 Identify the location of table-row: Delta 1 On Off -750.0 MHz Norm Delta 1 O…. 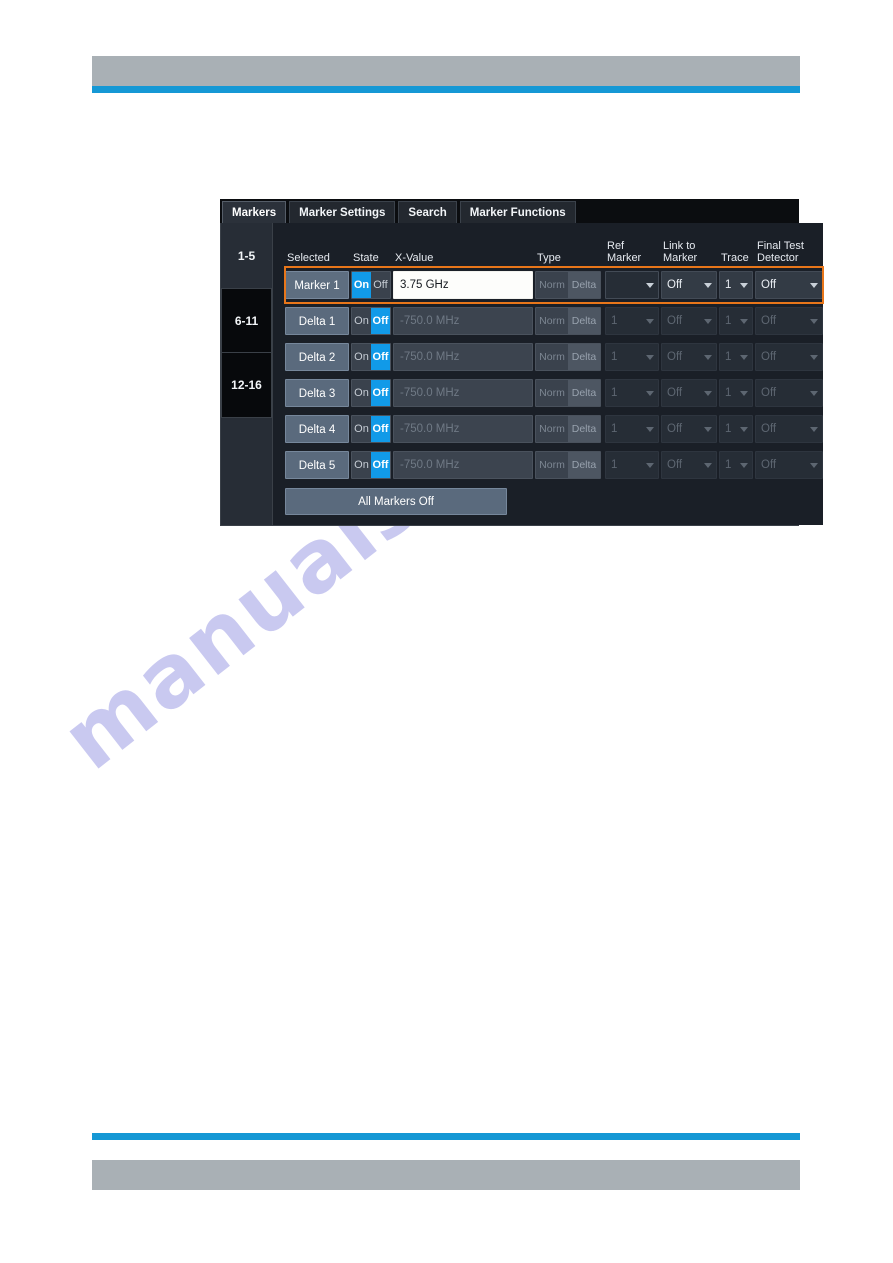
(554, 321).